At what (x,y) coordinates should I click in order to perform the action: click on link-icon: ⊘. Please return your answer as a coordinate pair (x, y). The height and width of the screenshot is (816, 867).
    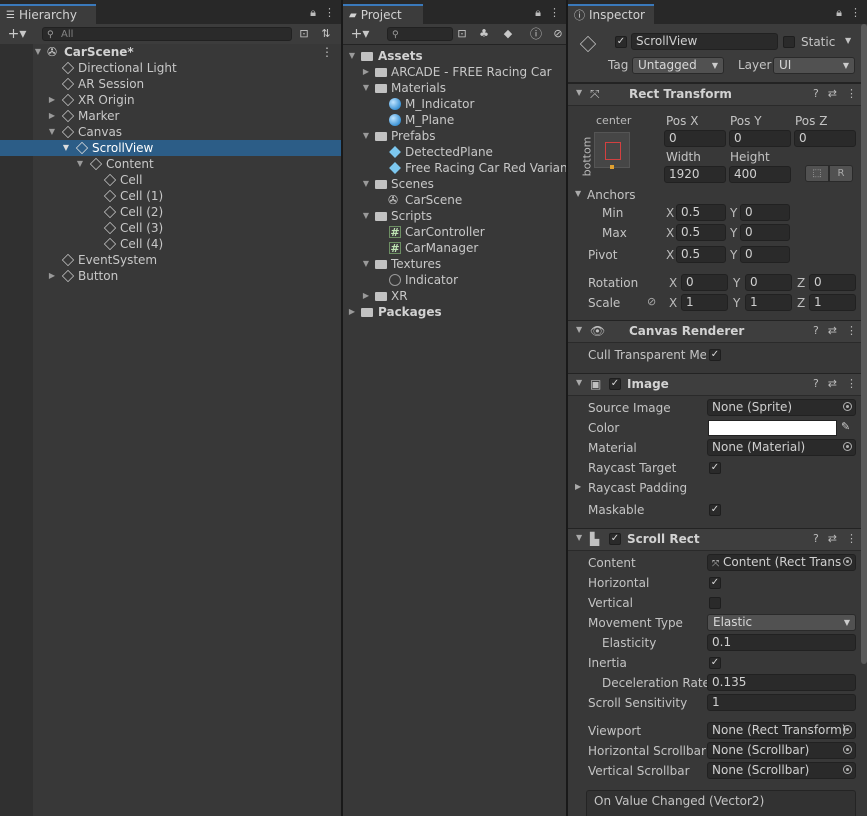
    Looking at the image, I should click on (651, 301).